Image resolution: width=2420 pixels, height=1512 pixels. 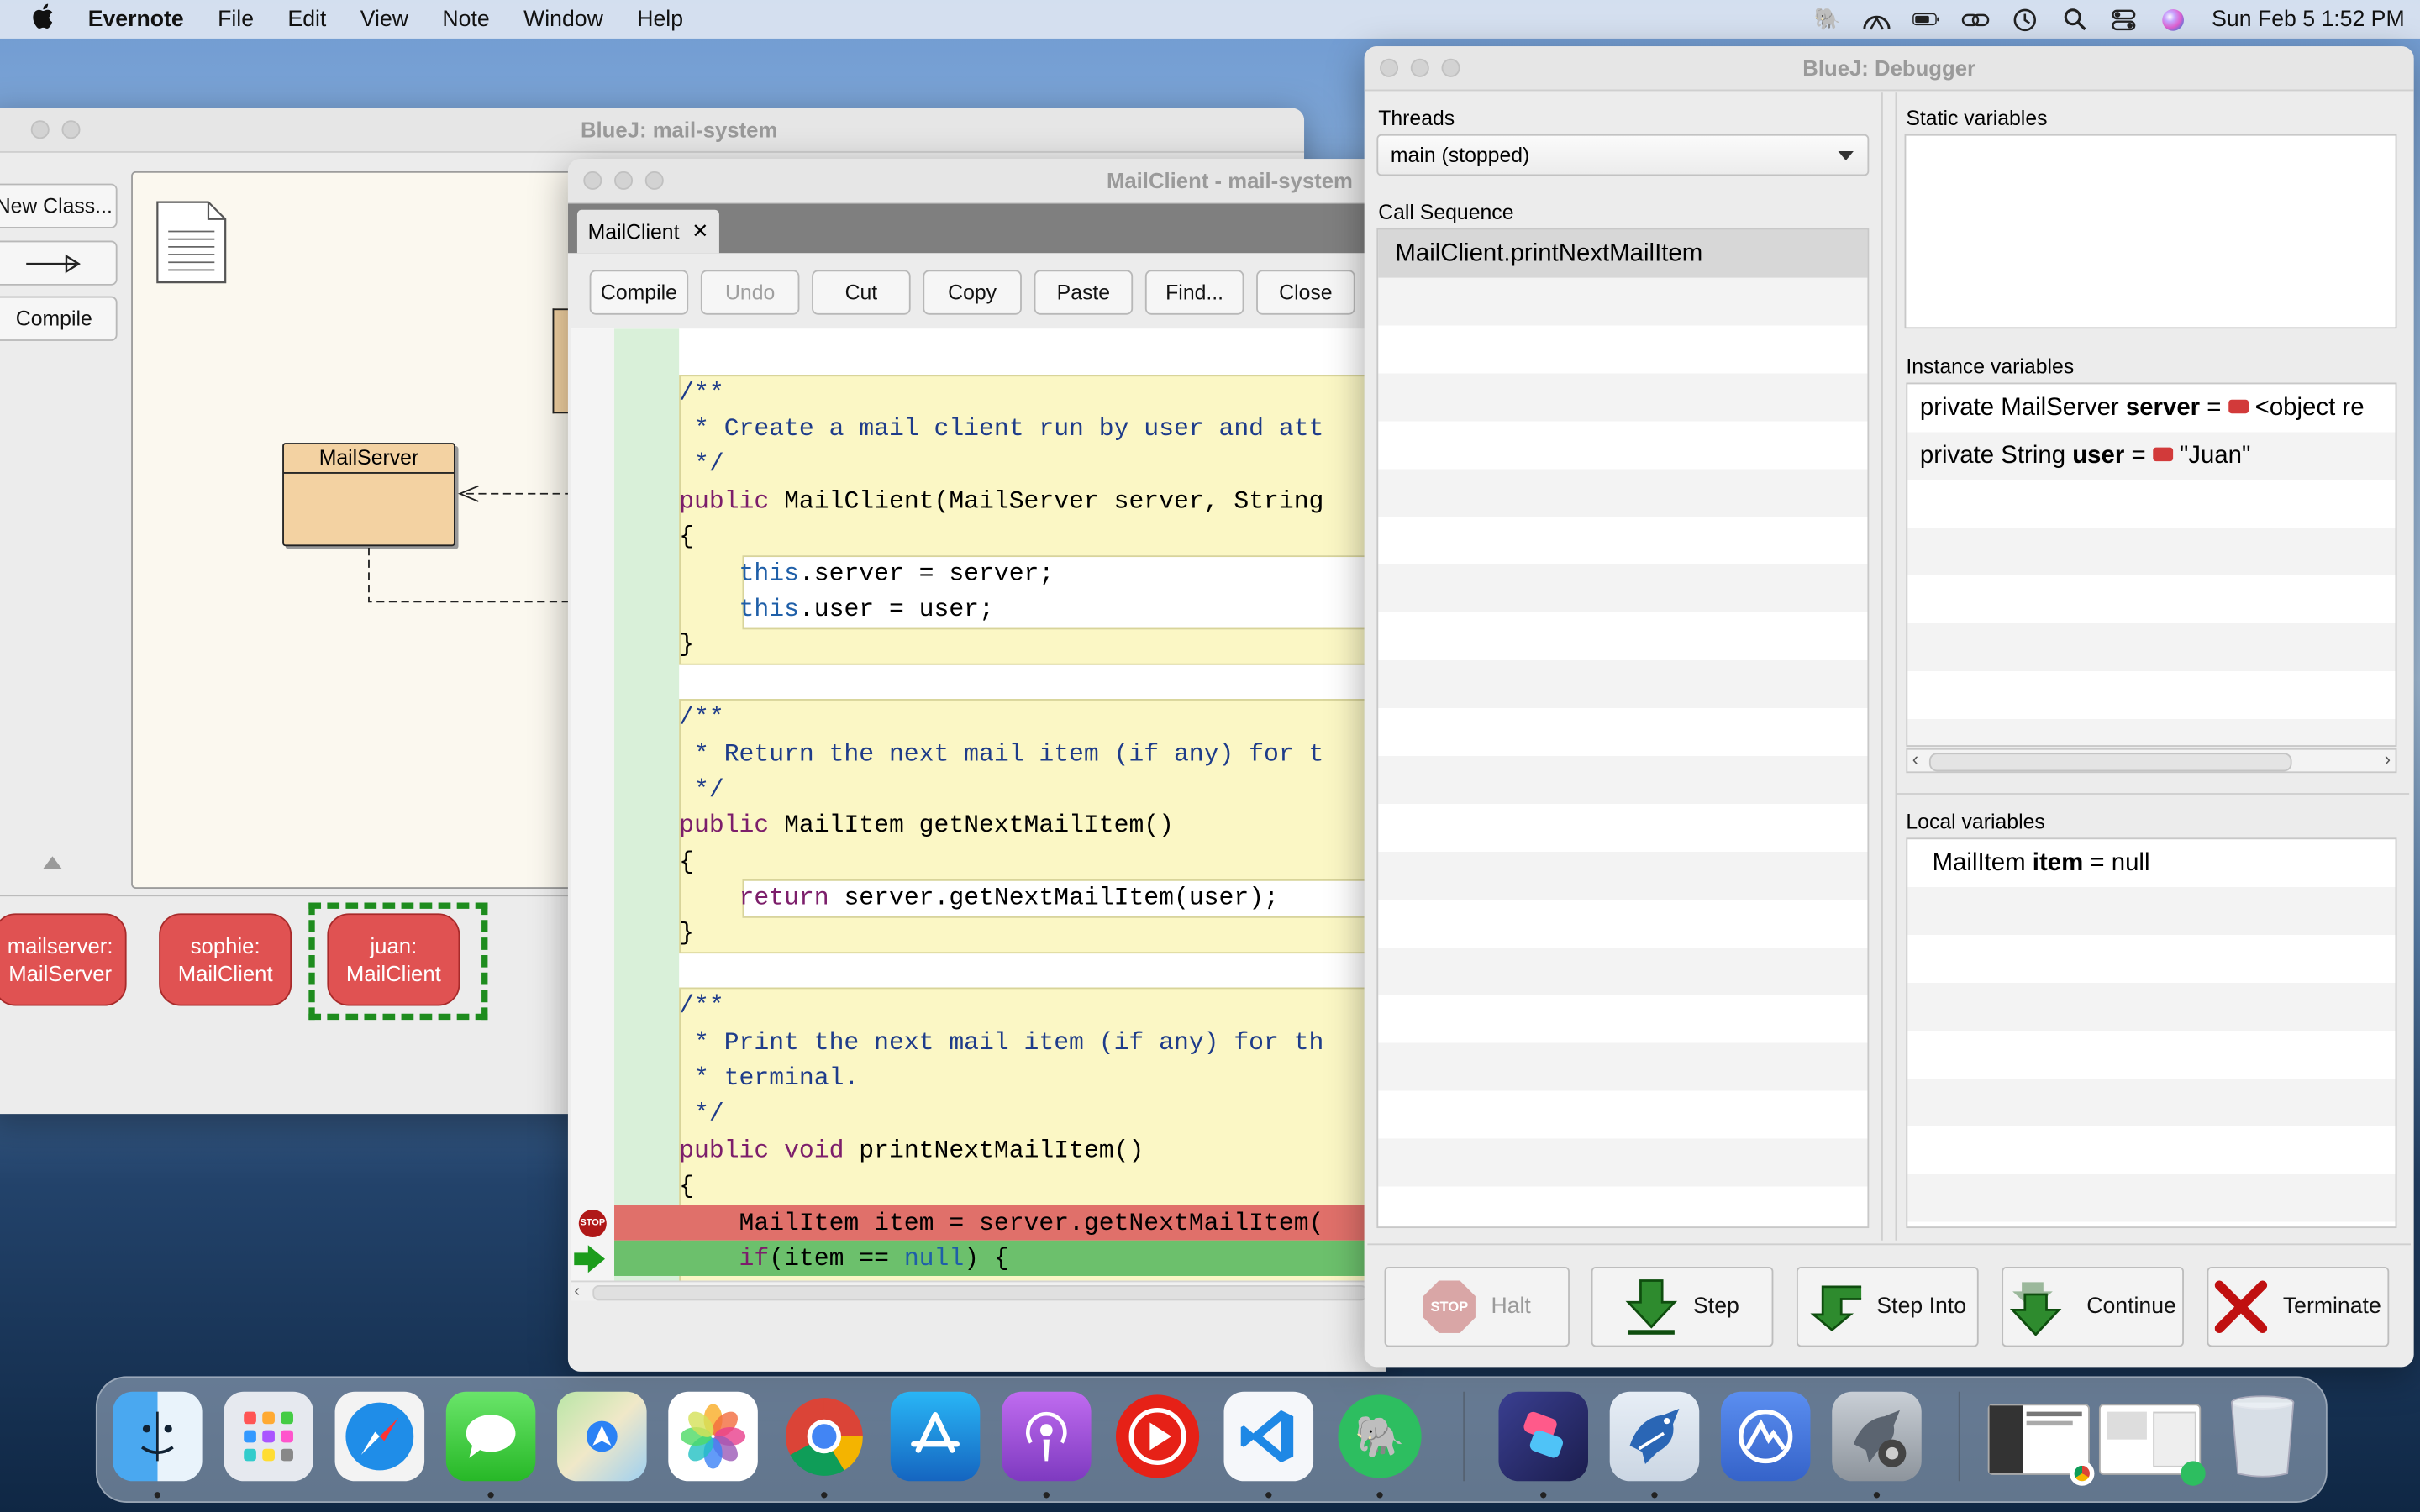 I want to click on instance-variable-row: private String user = "Juan", so click(x=2151, y=456).